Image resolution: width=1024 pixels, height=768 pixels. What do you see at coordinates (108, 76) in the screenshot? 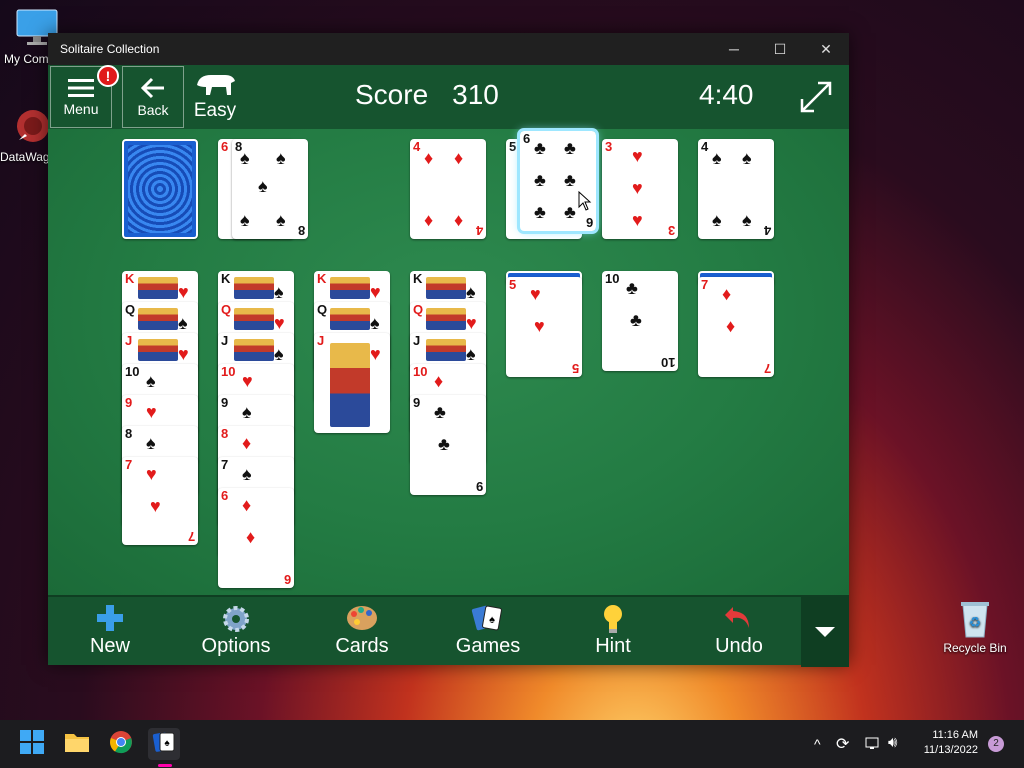
I see `notification-badge: !` at bounding box center [108, 76].